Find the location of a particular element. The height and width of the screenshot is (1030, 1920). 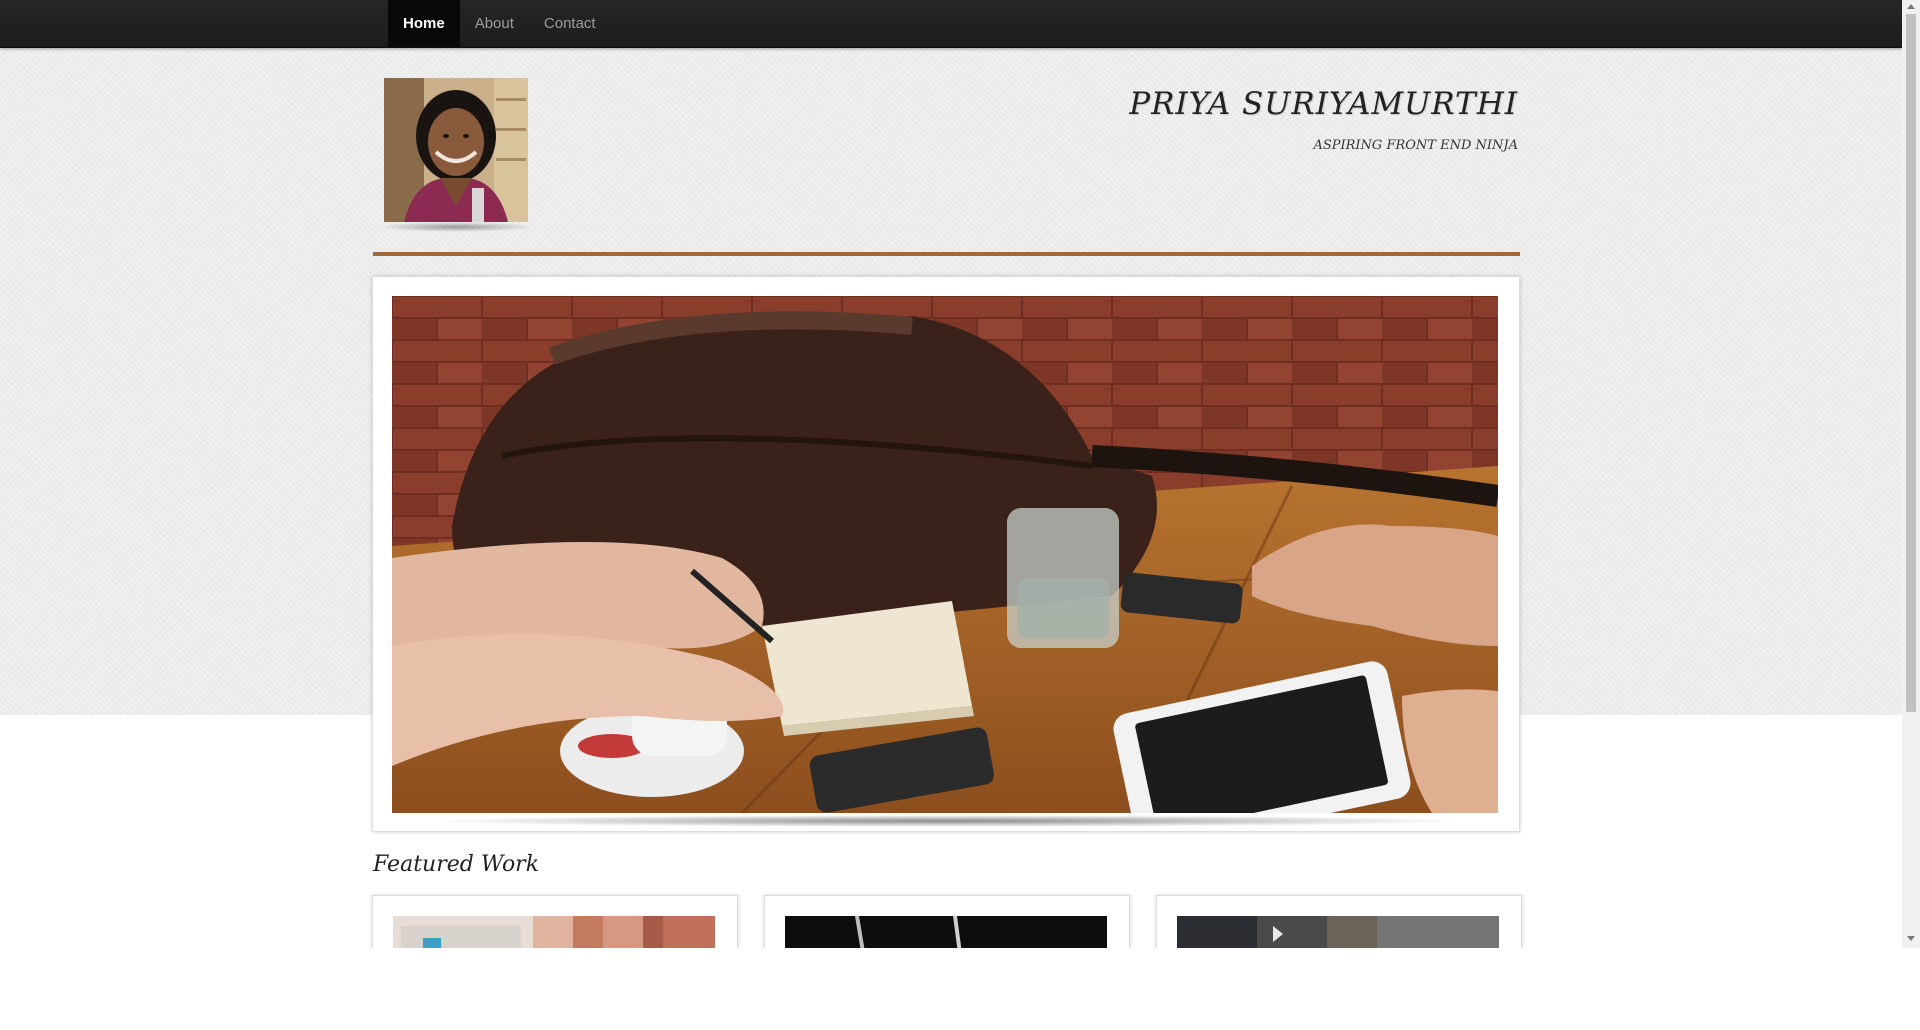

page-scrollbar is located at coordinates (1911, 474).